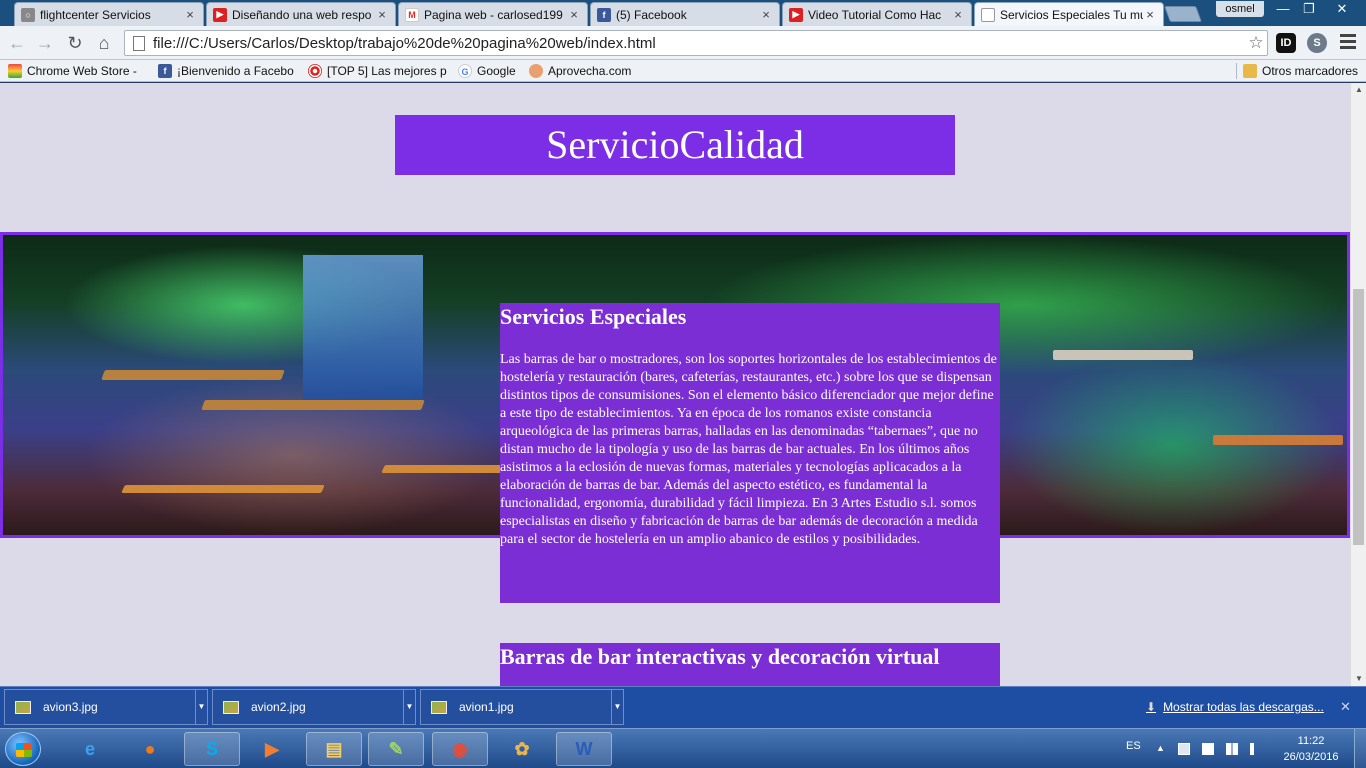 This screenshot has height=768, width=1366. What do you see at coordinates (1345, 707) in the screenshot?
I see `close-shelf-icon: ✕` at bounding box center [1345, 707].